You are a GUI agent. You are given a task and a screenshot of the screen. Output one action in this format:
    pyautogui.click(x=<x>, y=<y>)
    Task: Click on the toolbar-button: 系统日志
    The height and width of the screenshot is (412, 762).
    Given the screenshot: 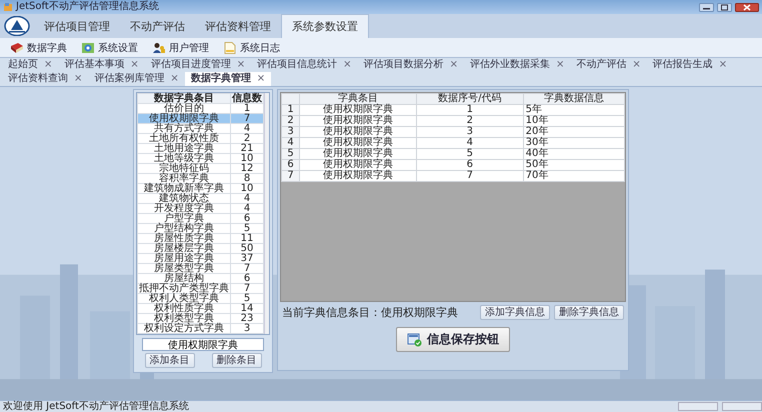 What is the action you would take?
    pyautogui.click(x=251, y=48)
    